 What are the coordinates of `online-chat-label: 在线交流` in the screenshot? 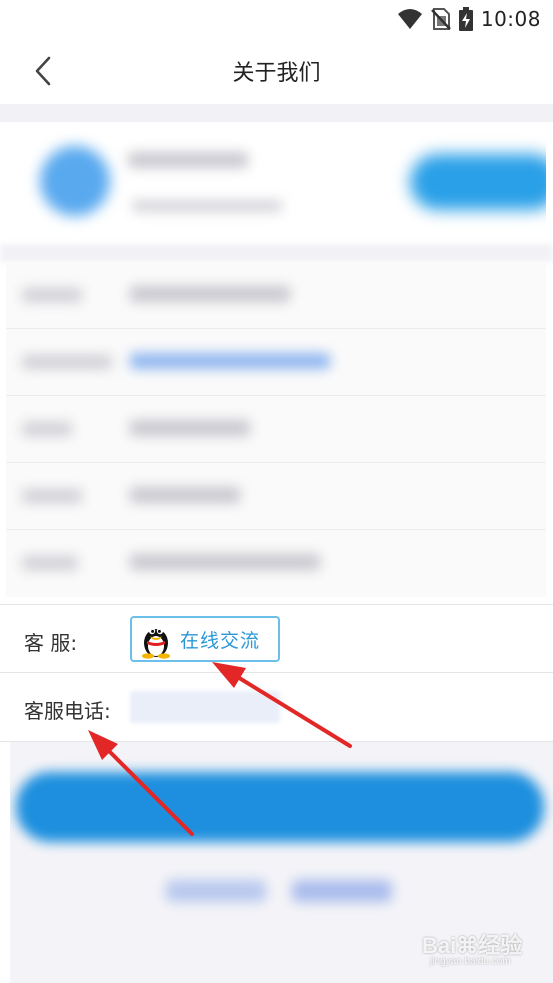 It's located at (220, 640).